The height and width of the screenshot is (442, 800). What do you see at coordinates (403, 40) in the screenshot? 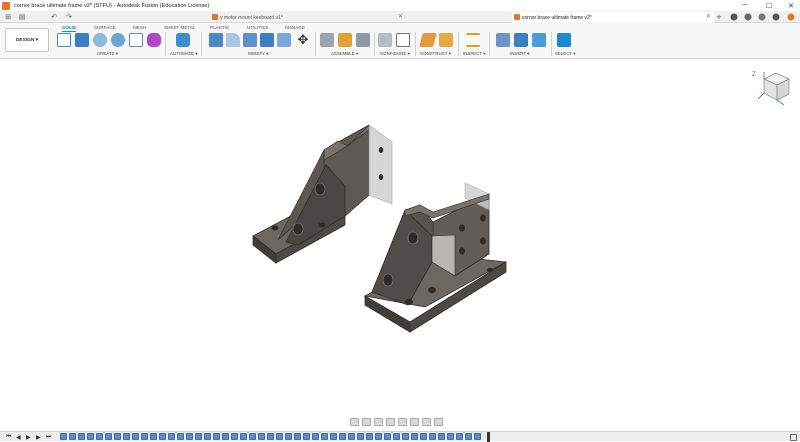
I see `table-icon` at bounding box center [403, 40].